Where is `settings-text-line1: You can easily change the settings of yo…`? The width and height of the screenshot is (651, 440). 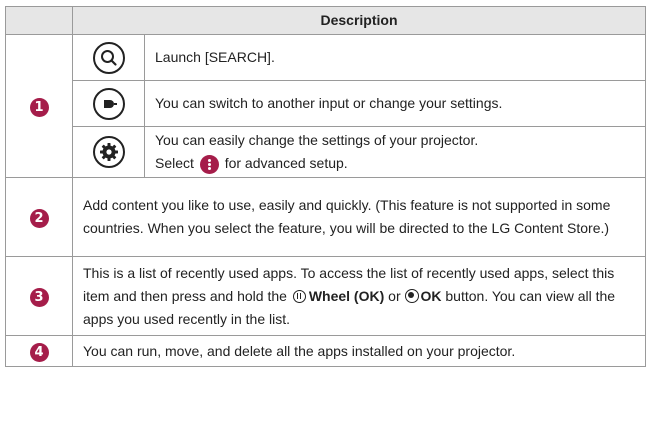
settings-text-line1: You can easily change the settings of yo… is located at coordinates (317, 140).